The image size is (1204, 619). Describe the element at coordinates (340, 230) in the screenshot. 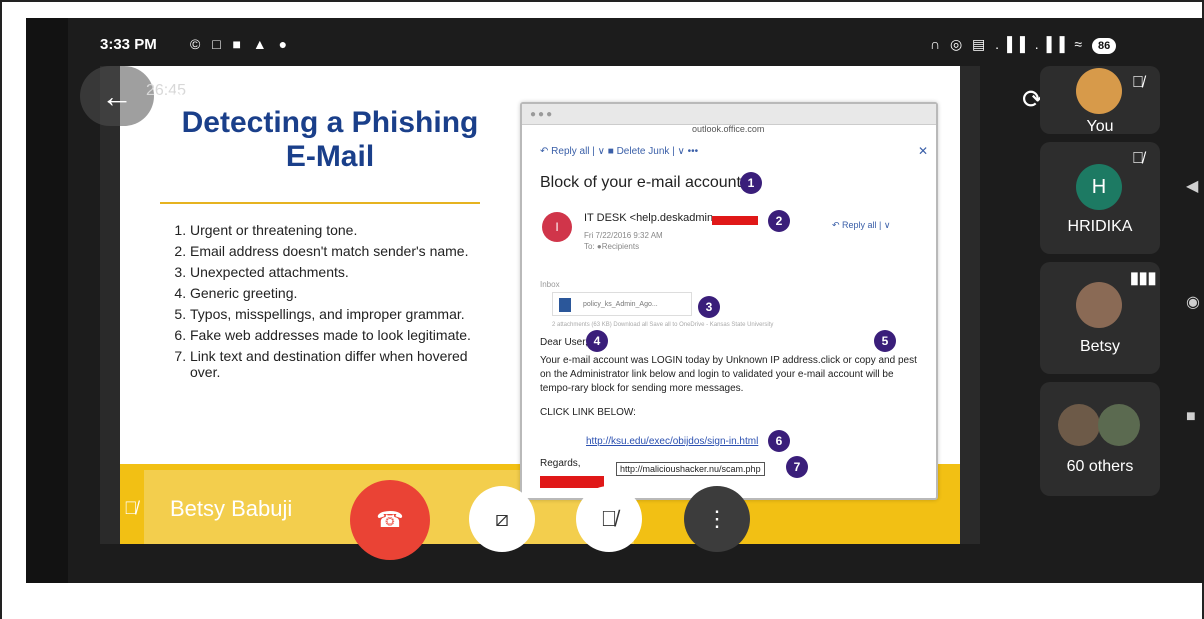

I see `slide-point: Urgent or threatening tone.` at that location.